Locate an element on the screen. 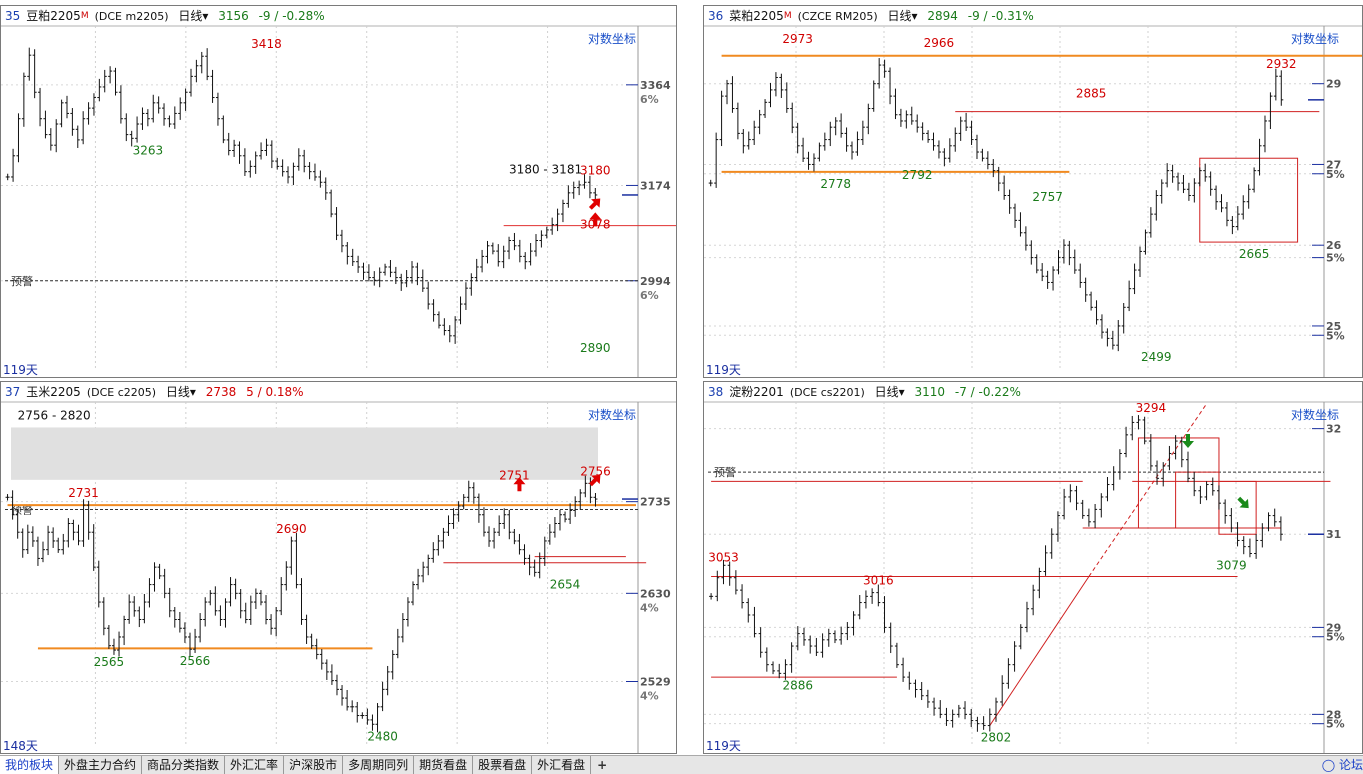  tab-sh-sz-stocks: 沪深股市 is located at coordinates (314, 765).